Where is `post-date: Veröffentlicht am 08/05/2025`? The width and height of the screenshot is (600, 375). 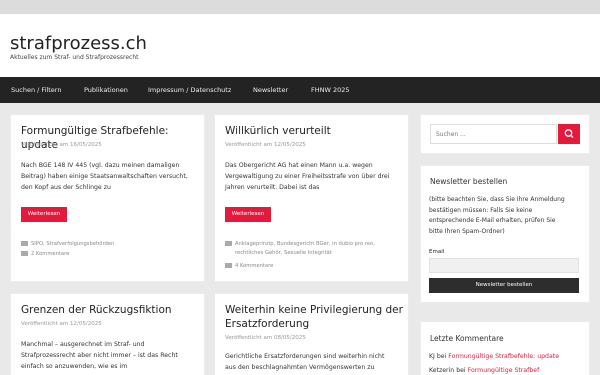 post-date: Veröffentlicht am 08/05/2025 is located at coordinates (265, 338).